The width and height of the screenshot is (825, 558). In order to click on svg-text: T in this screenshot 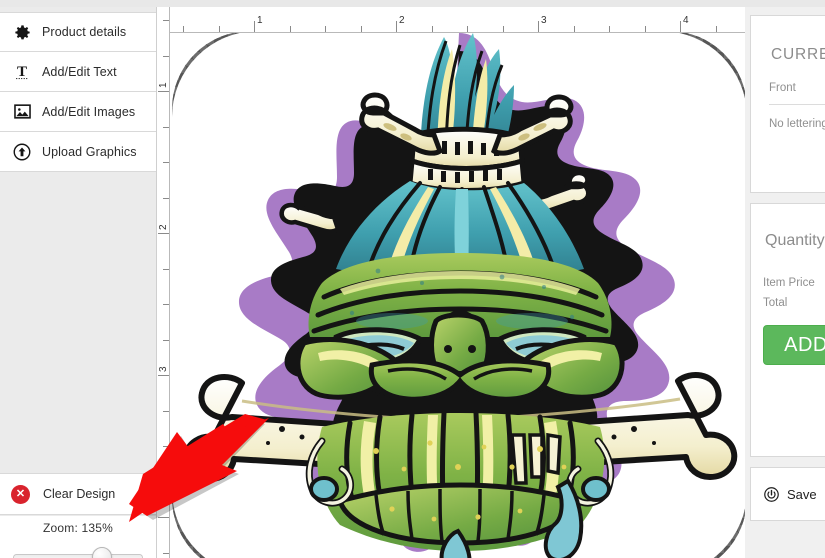, I will do `click(22, 72)`.